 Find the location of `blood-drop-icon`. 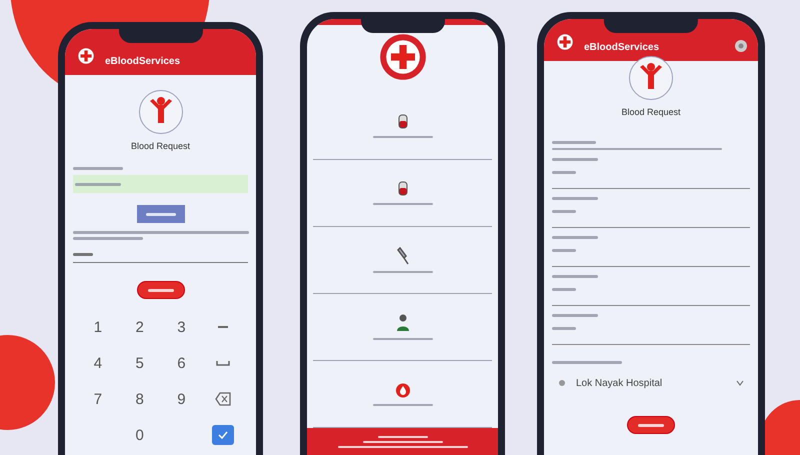

blood-drop-icon is located at coordinates (403, 390).